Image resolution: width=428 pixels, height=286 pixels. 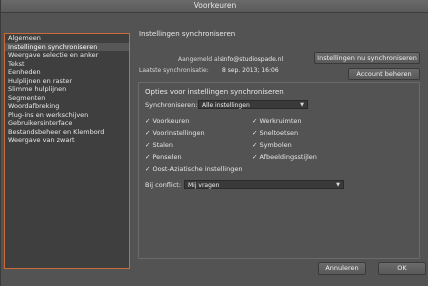 I want to click on ok-button: OK, so click(x=402, y=268).